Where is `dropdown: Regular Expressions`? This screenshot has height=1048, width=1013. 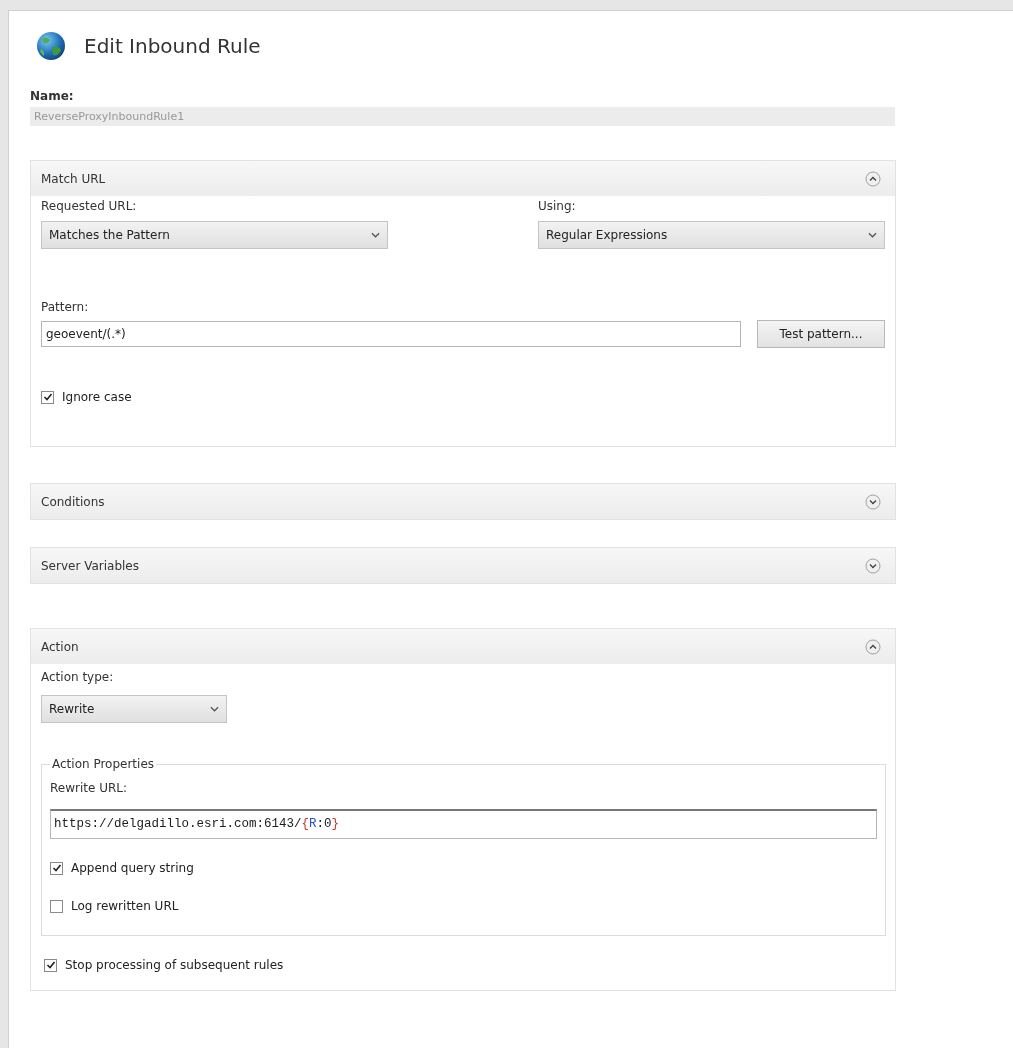
dropdown: Regular Expressions is located at coordinates (711, 235).